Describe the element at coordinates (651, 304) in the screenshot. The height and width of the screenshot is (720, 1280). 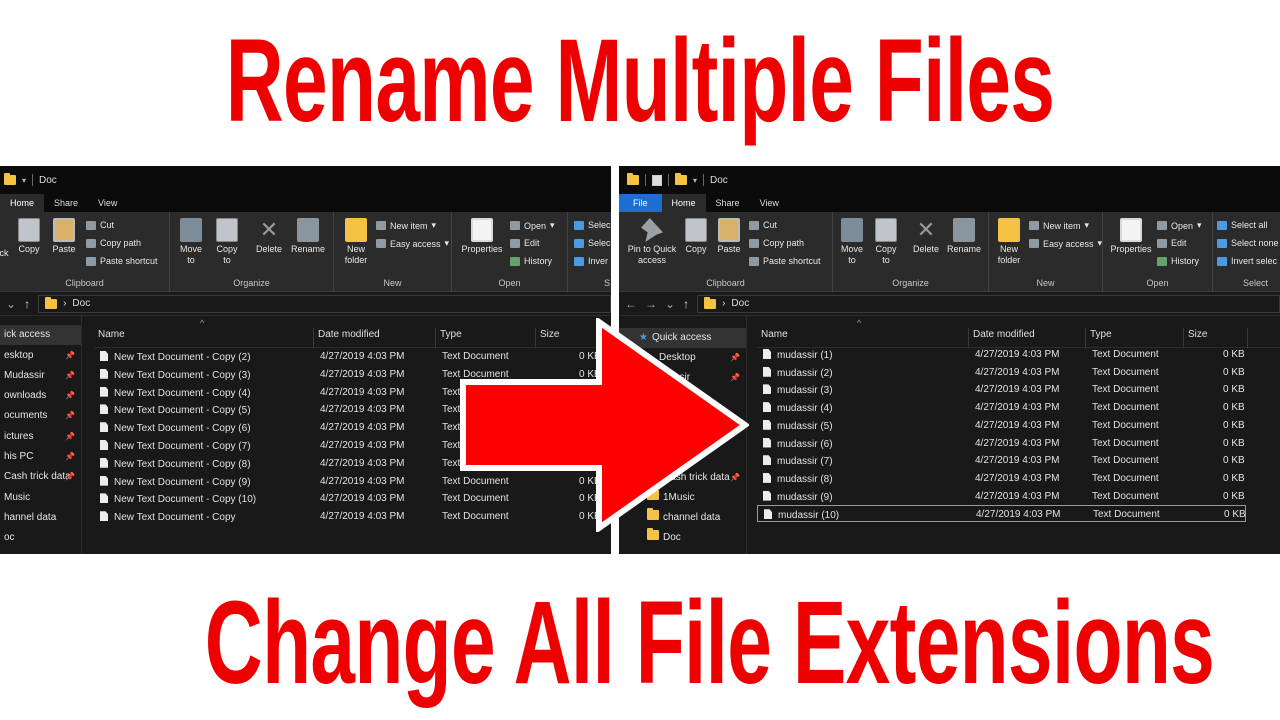
I see `forward-arrow-icon: →` at that location.